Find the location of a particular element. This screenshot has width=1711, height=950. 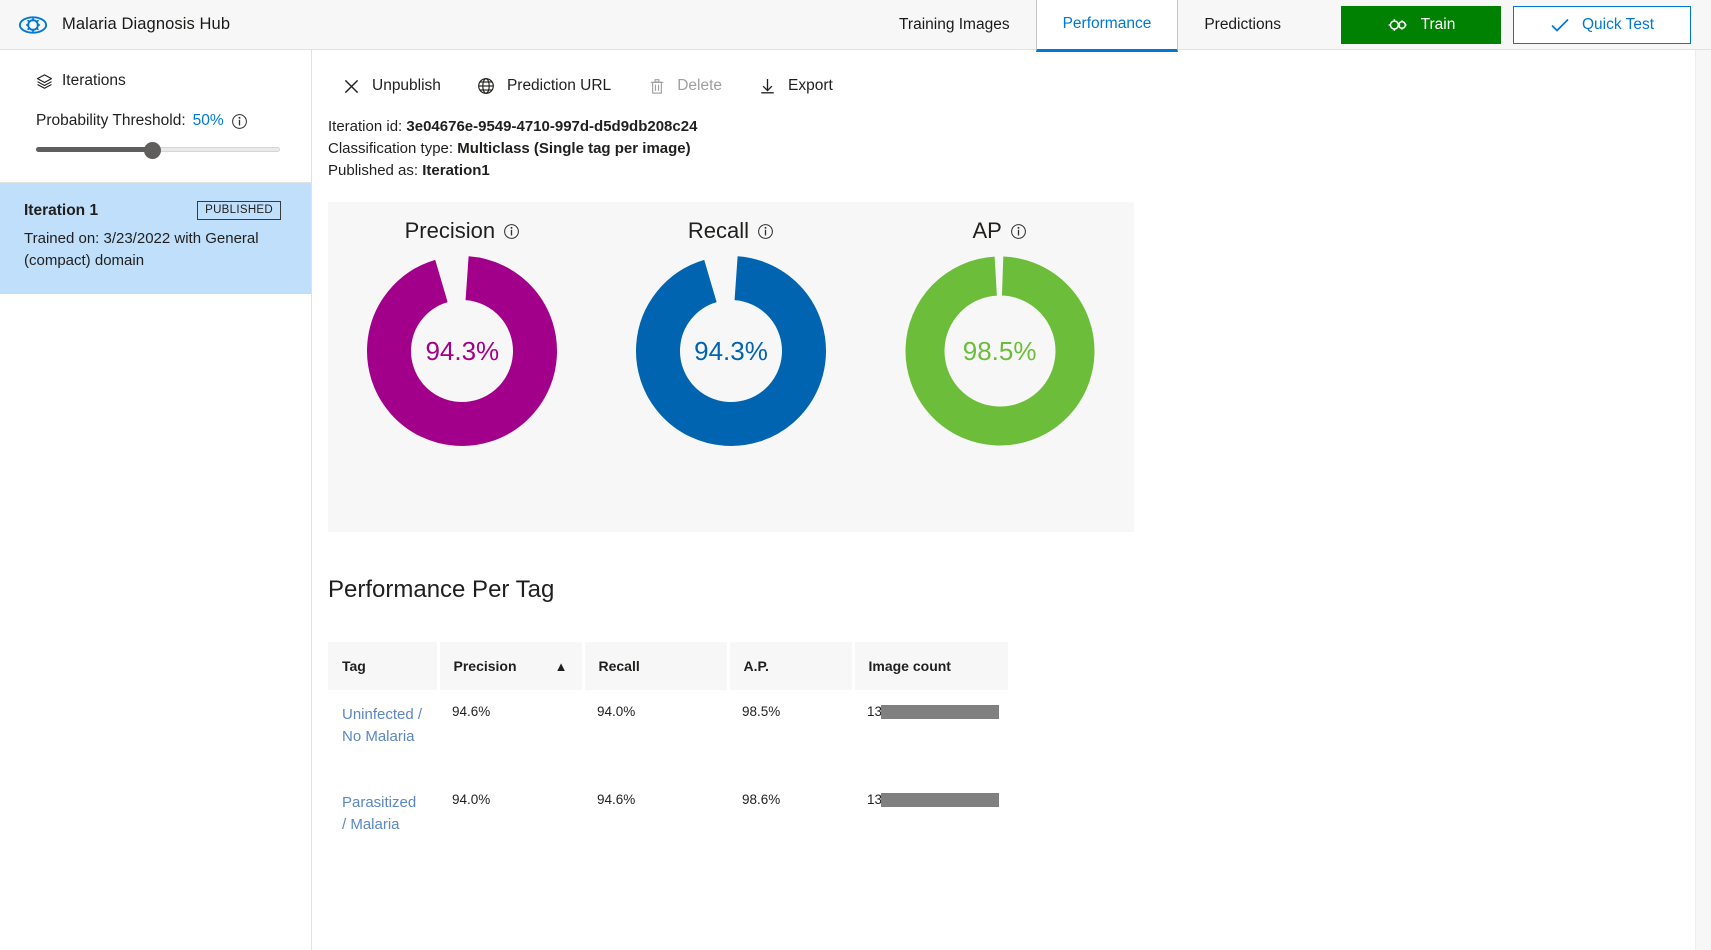

top-navigation: Training Images Performance Predictions is located at coordinates (1090, 26).